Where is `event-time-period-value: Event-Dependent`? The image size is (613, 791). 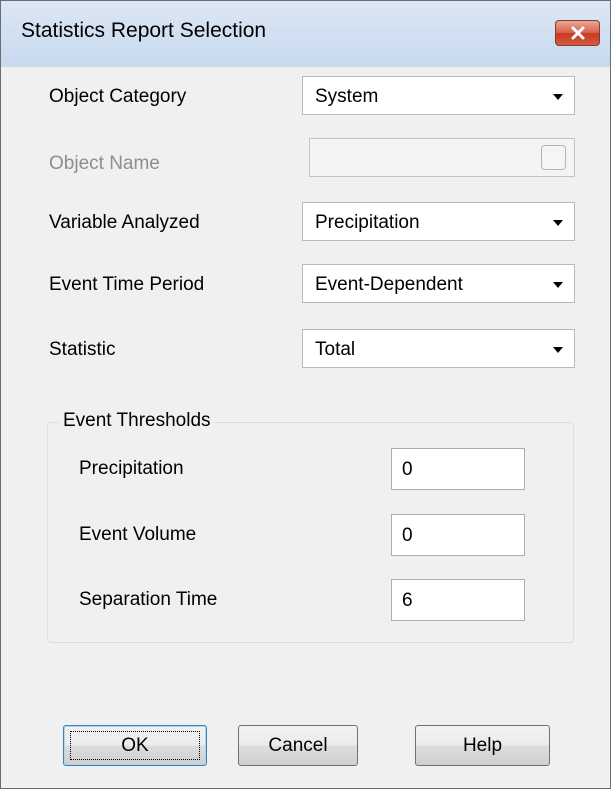
event-time-period-value: Event-Dependent is located at coordinates (389, 284).